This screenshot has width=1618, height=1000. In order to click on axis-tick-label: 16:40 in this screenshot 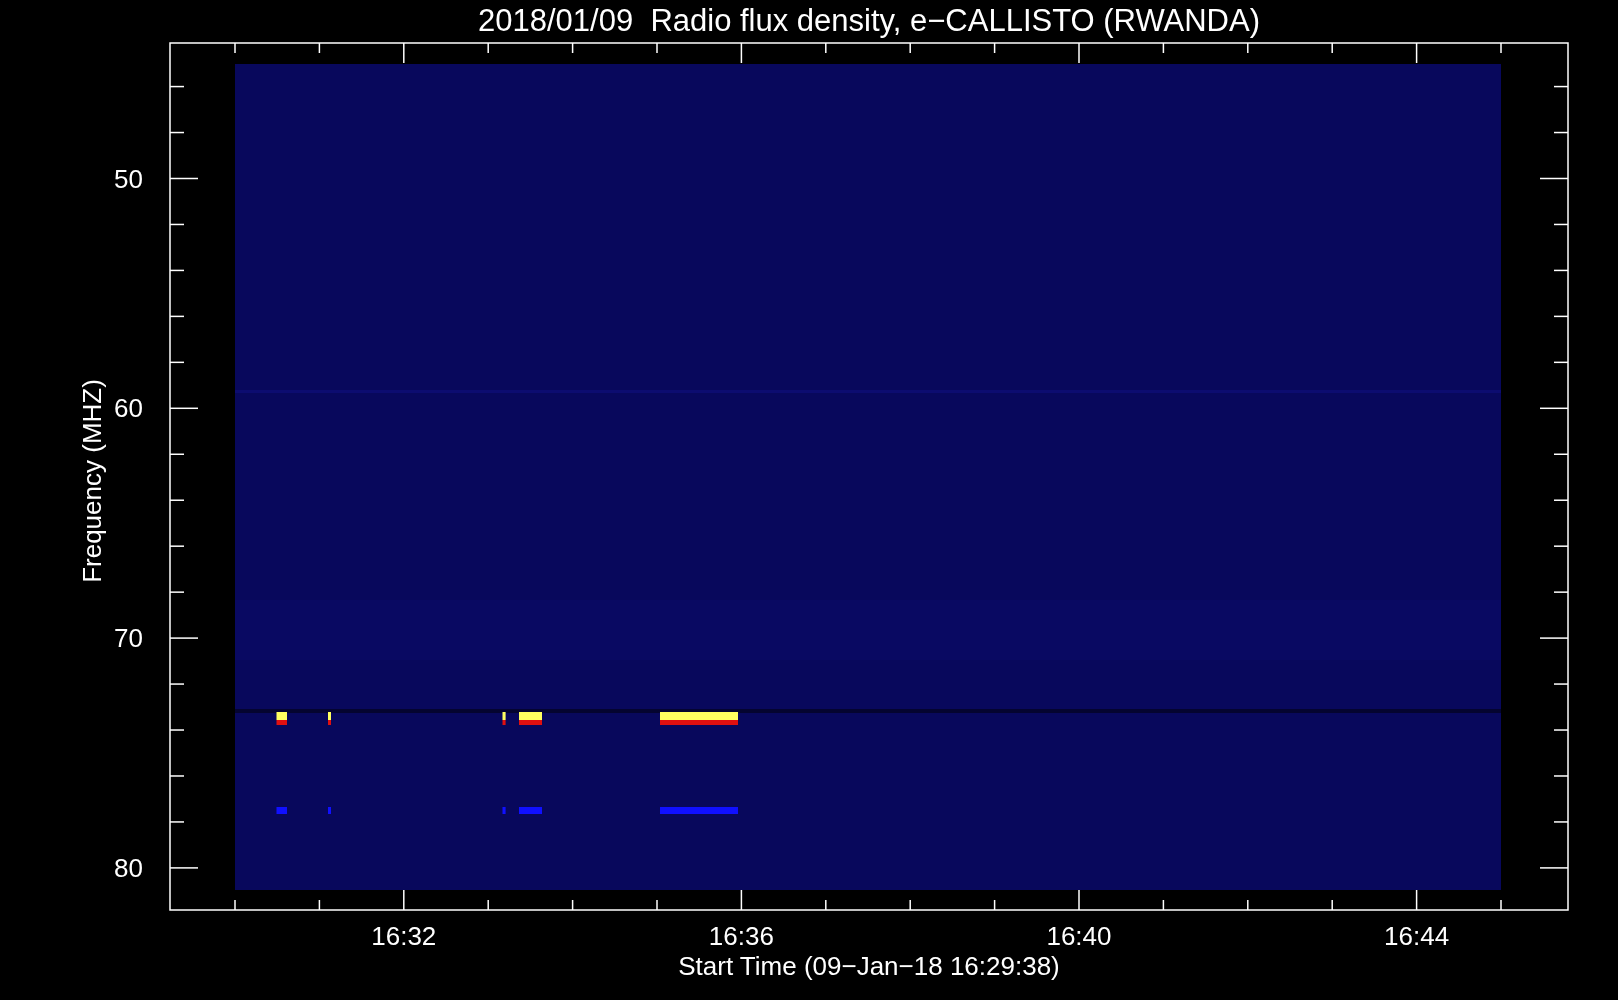, I will do `click(1079, 936)`.